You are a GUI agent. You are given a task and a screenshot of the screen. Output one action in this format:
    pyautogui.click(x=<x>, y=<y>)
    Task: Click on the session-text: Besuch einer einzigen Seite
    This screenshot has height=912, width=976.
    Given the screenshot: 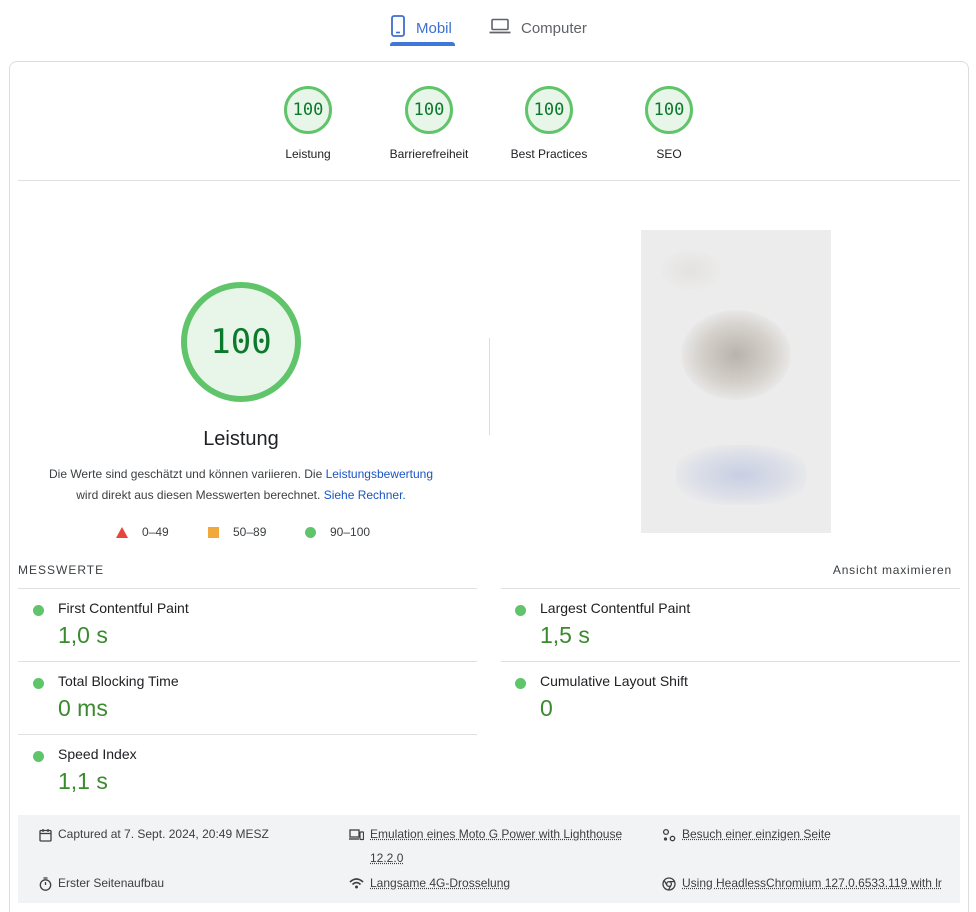 What is the action you would take?
    pyautogui.click(x=756, y=834)
    